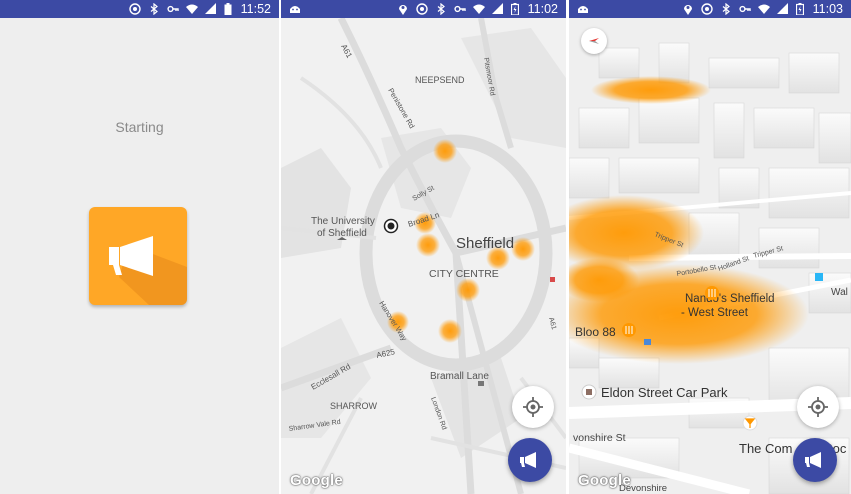 This screenshot has height=494, width=851. Describe the element at coordinates (819, 277) in the screenshot. I see `transit-icon` at that location.